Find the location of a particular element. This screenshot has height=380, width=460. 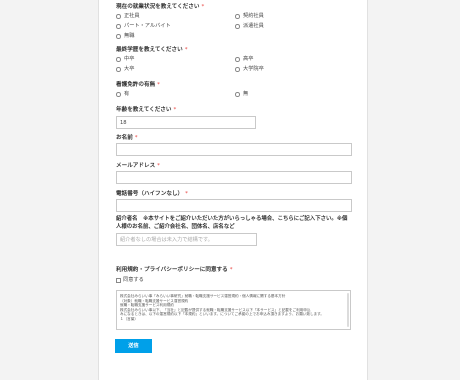

education-label-text: 最終学歴を教えてください is located at coordinates (149, 50).